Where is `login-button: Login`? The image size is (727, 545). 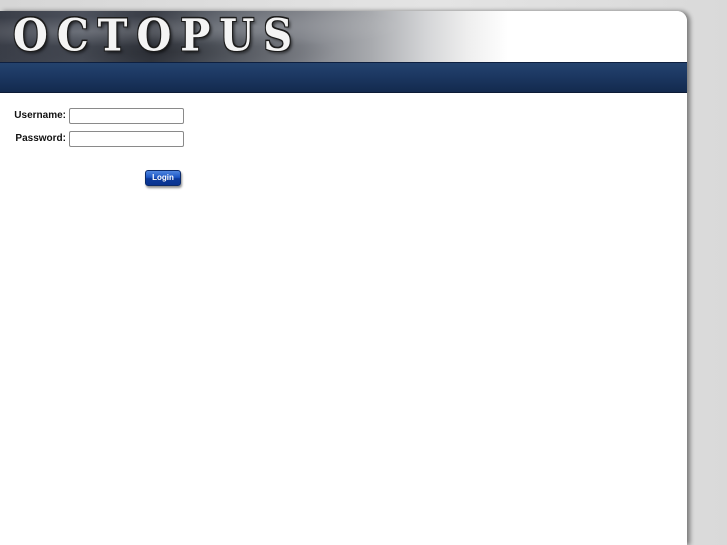 login-button: Login is located at coordinates (163, 178).